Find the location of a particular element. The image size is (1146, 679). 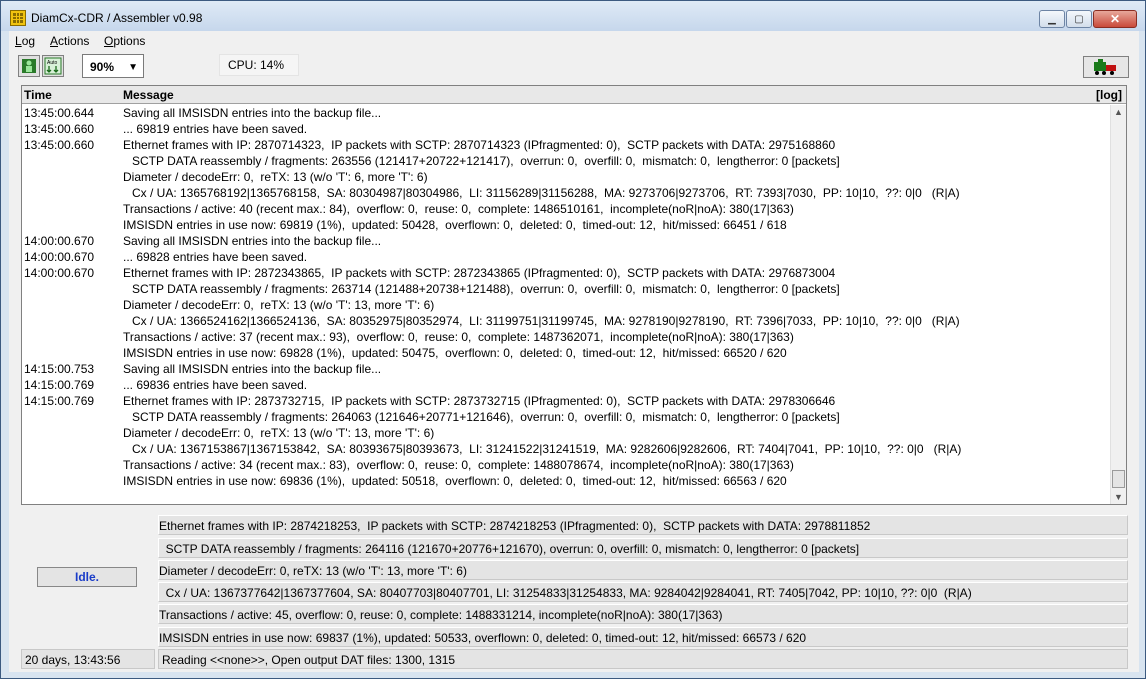

menu-actions: Actions is located at coordinates (69, 41).